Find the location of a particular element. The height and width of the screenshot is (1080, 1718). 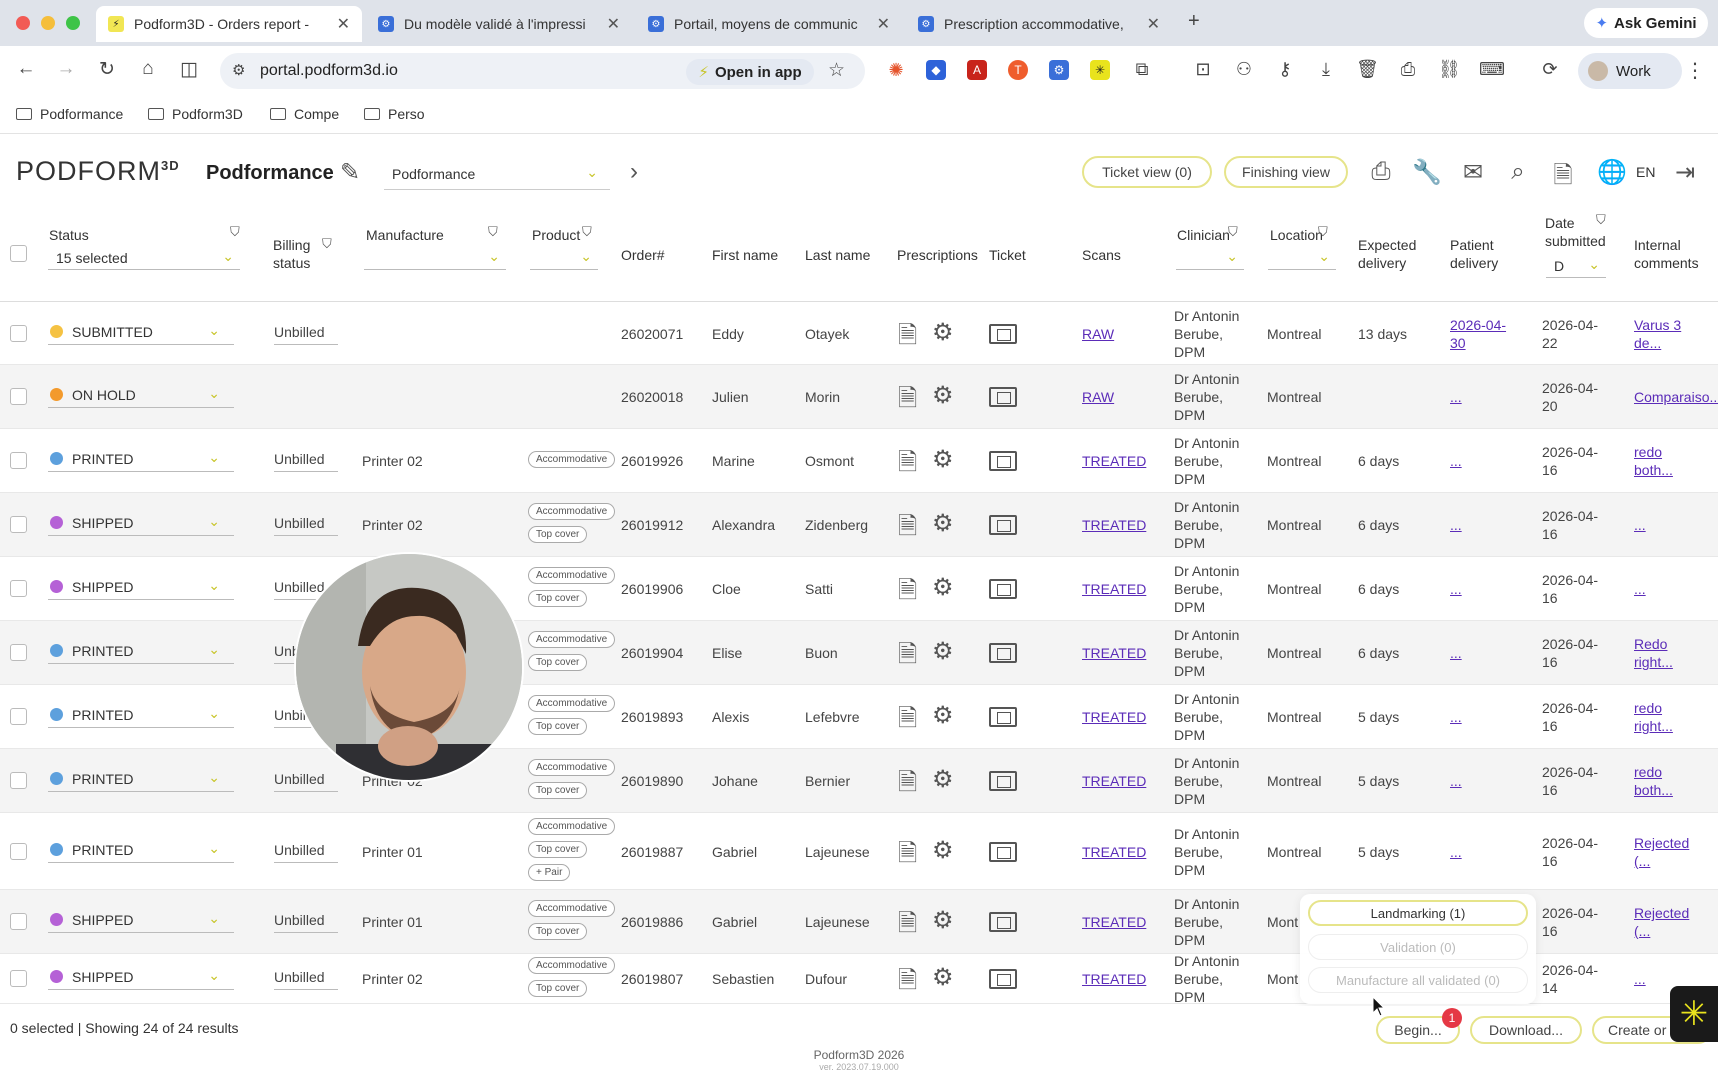

manufacture-filter-icon: ⛉ is located at coordinates (493, 232).